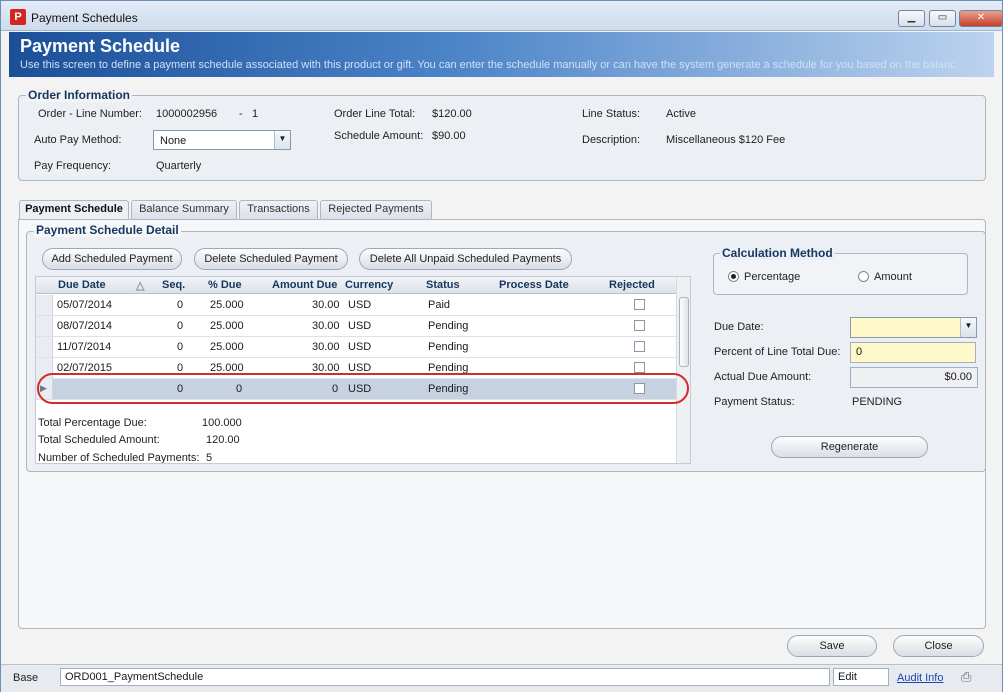 This screenshot has width=1003, height=692. What do you see at coordinates (187, 114) in the screenshot?
I see `order-number: 1000002956` at bounding box center [187, 114].